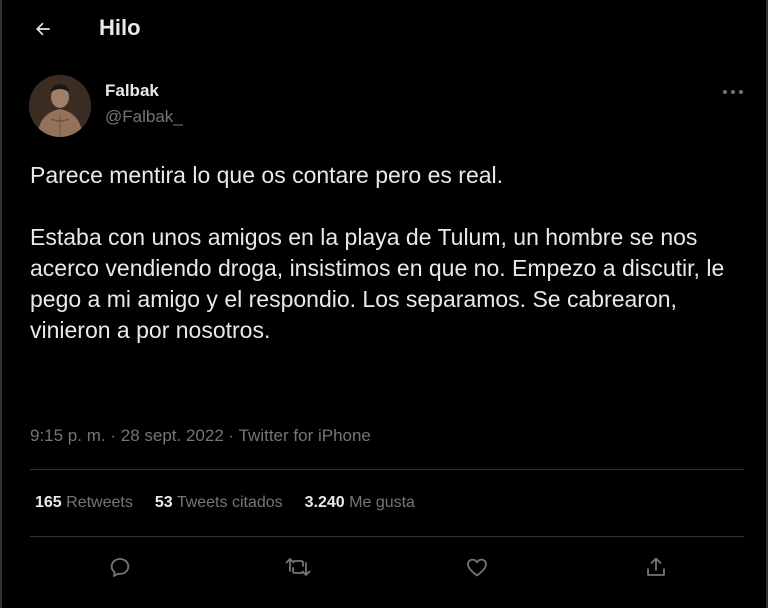  I want to click on quotes-count: 53, so click(163, 502).